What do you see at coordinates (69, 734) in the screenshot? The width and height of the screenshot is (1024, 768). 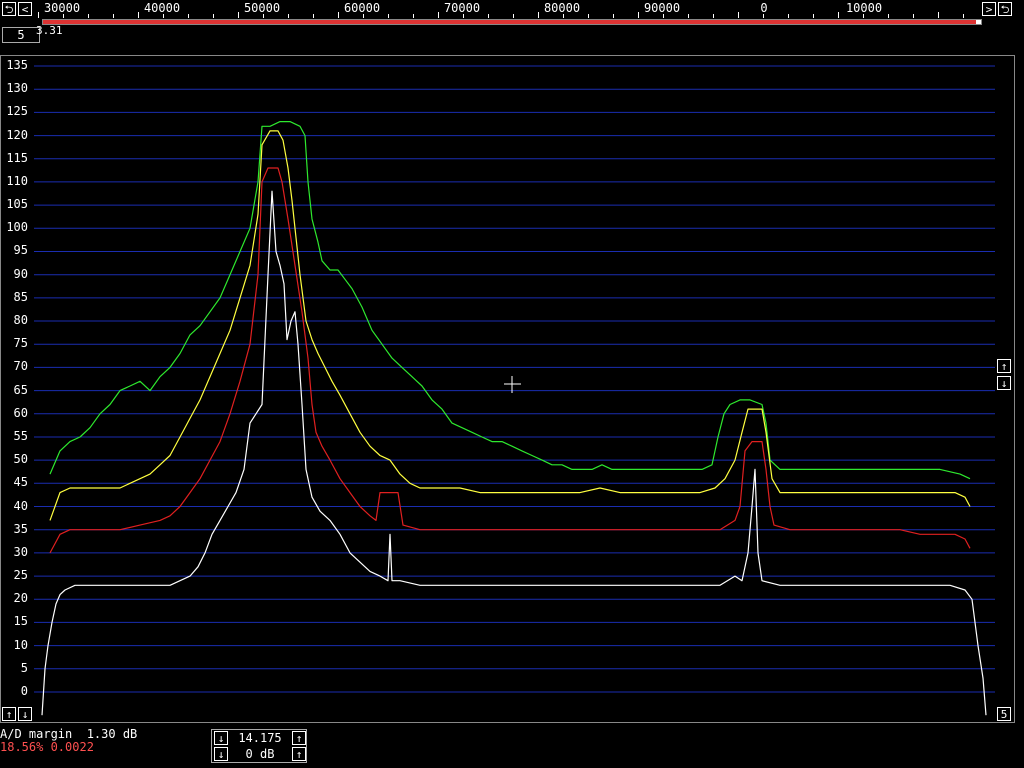 I see `ad-margin-status: A/D margin 1.30 dB` at bounding box center [69, 734].